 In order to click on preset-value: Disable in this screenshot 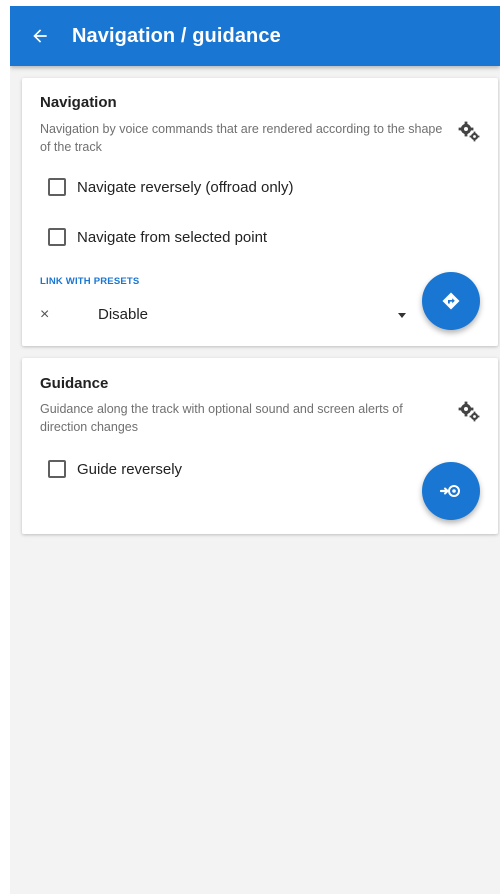, I will do `click(123, 314)`.